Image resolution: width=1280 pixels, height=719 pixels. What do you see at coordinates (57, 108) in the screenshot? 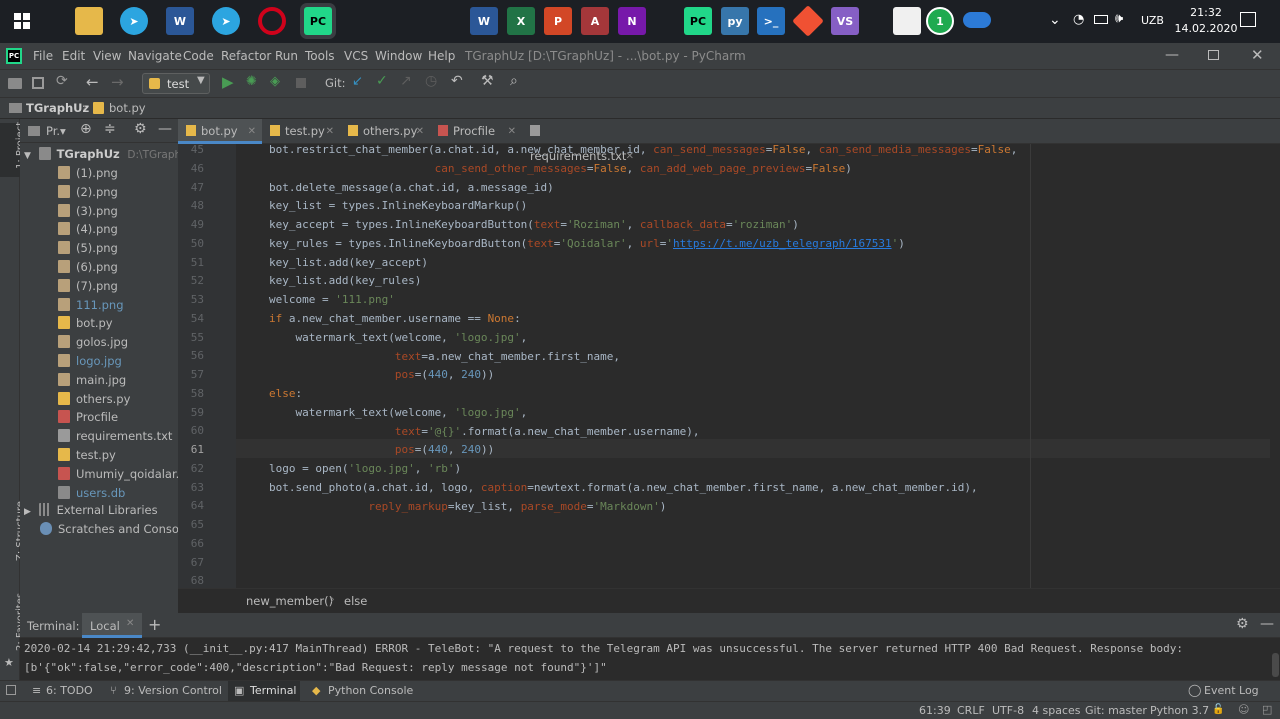
I see `nav-project: TGraphUz` at bounding box center [57, 108].